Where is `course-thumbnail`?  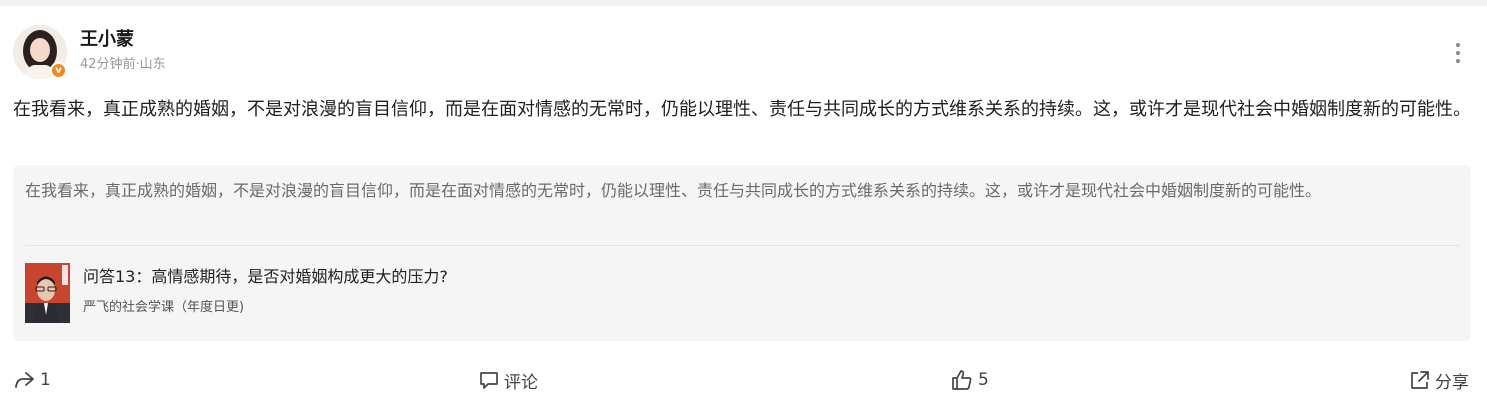 course-thumbnail is located at coordinates (47, 293).